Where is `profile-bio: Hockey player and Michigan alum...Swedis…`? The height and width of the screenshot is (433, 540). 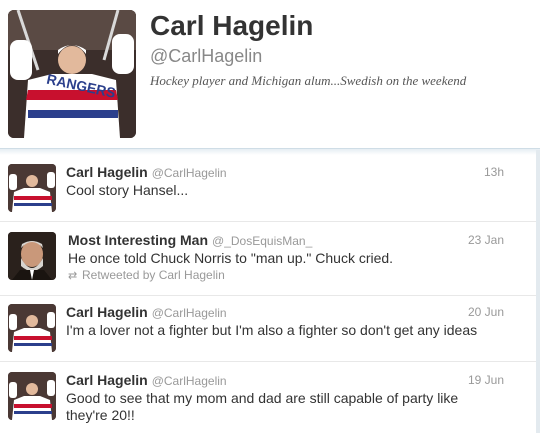
profile-bio: Hockey player and Michigan alum...Swedis… is located at coordinates (308, 80).